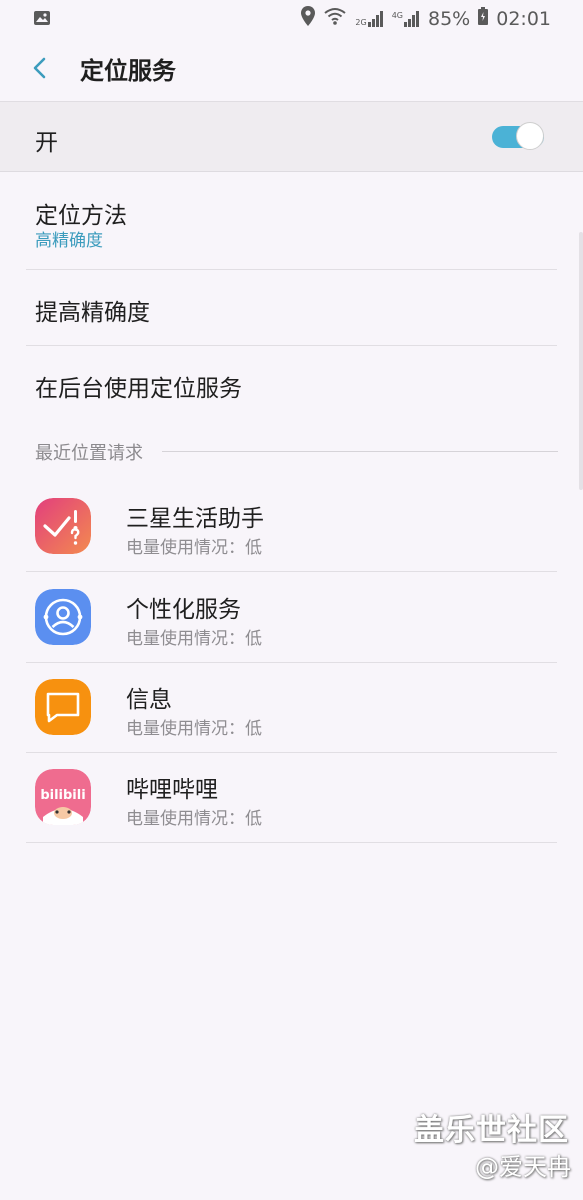 Image resolution: width=583 pixels, height=1200 pixels. Describe the element at coordinates (291, 308) in the screenshot. I see `improve-accuracy-row: 提高精确度` at that location.